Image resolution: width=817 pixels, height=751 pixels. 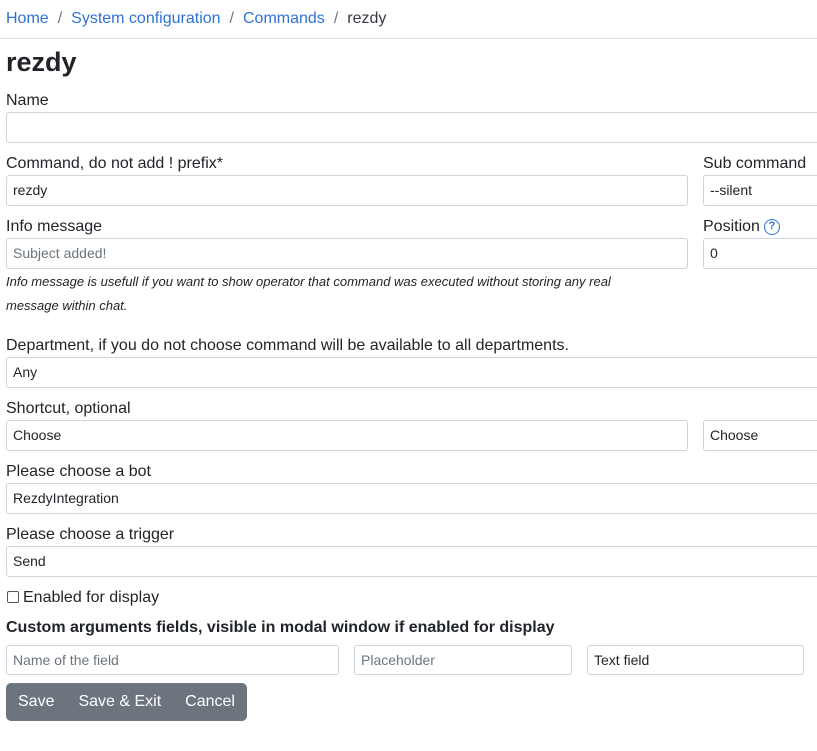 I want to click on breadcrumb-home-link: Home, so click(x=27, y=19).